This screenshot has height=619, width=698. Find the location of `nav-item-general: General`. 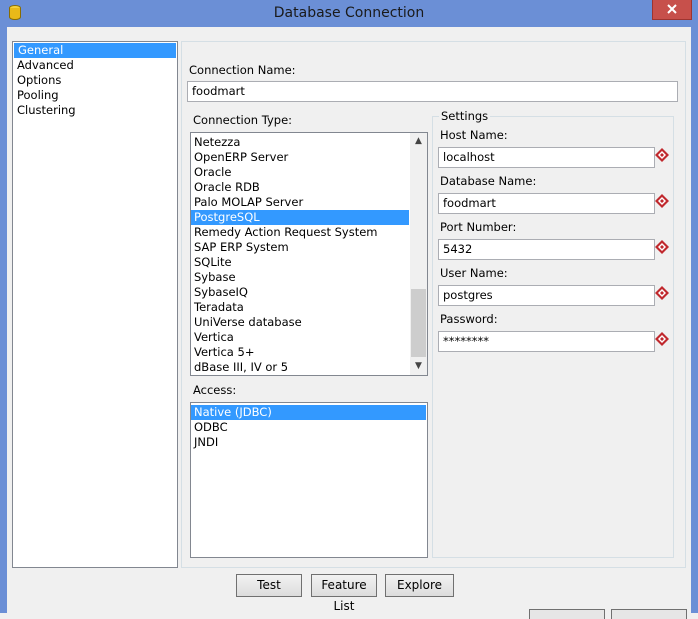

nav-item-general: General is located at coordinates (95, 50).